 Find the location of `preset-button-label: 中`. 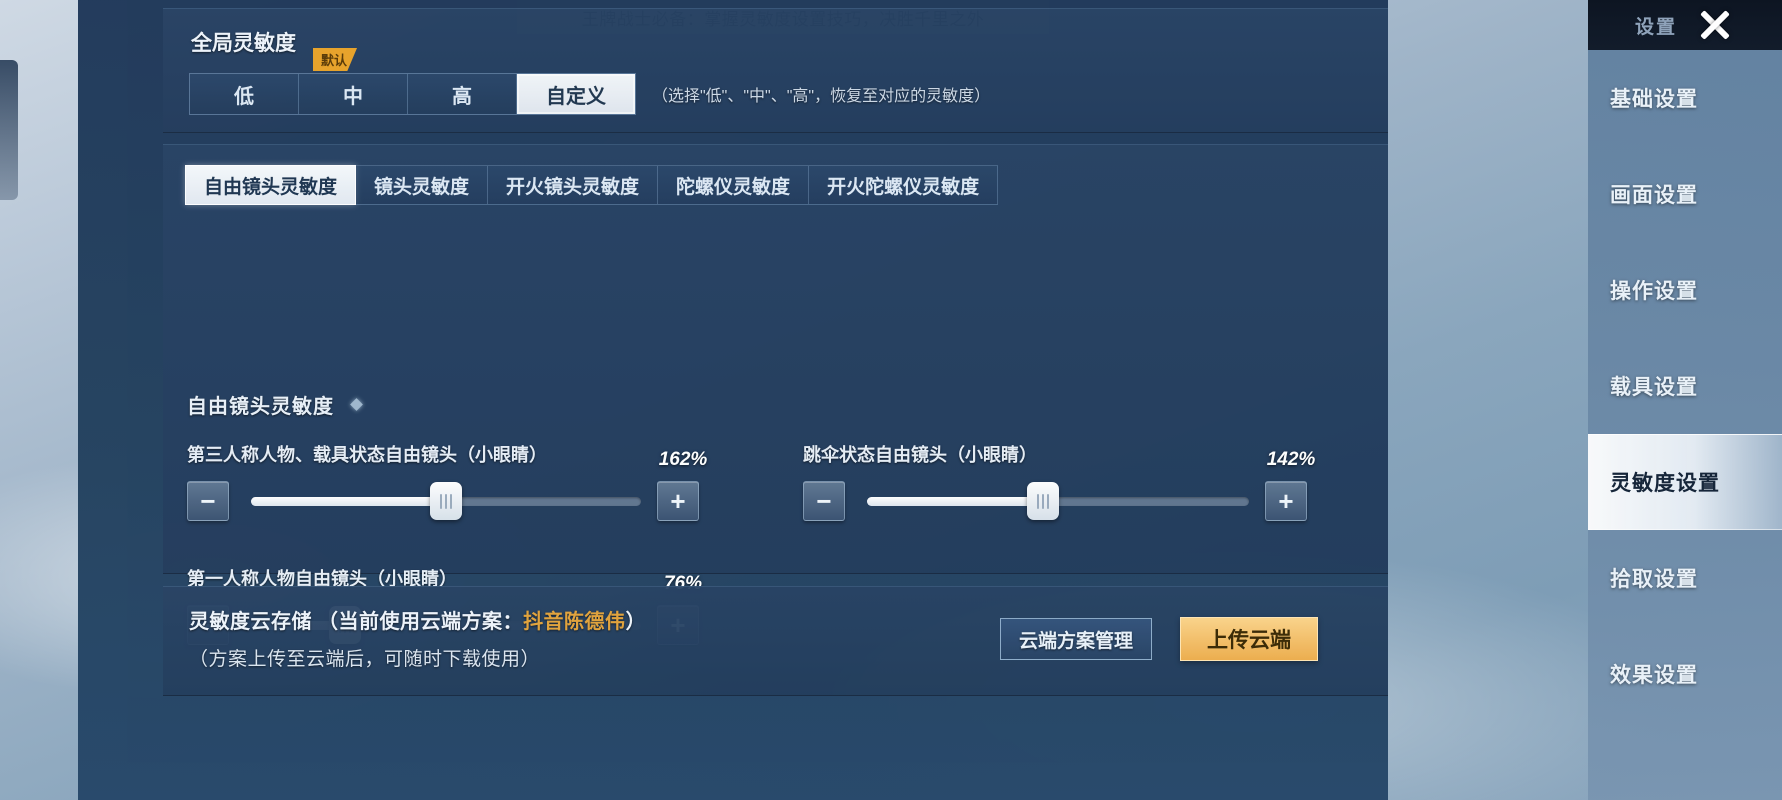

preset-button-label: 中 is located at coordinates (353, 96).